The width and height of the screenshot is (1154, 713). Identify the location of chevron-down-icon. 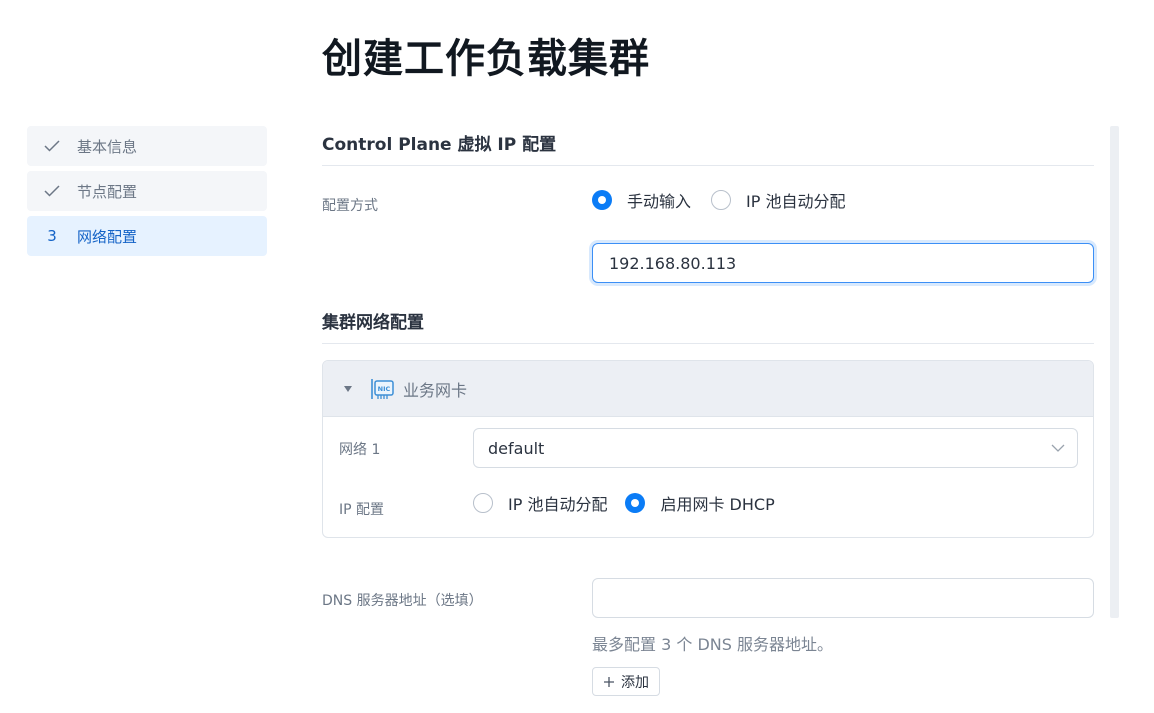
(1058, 448).